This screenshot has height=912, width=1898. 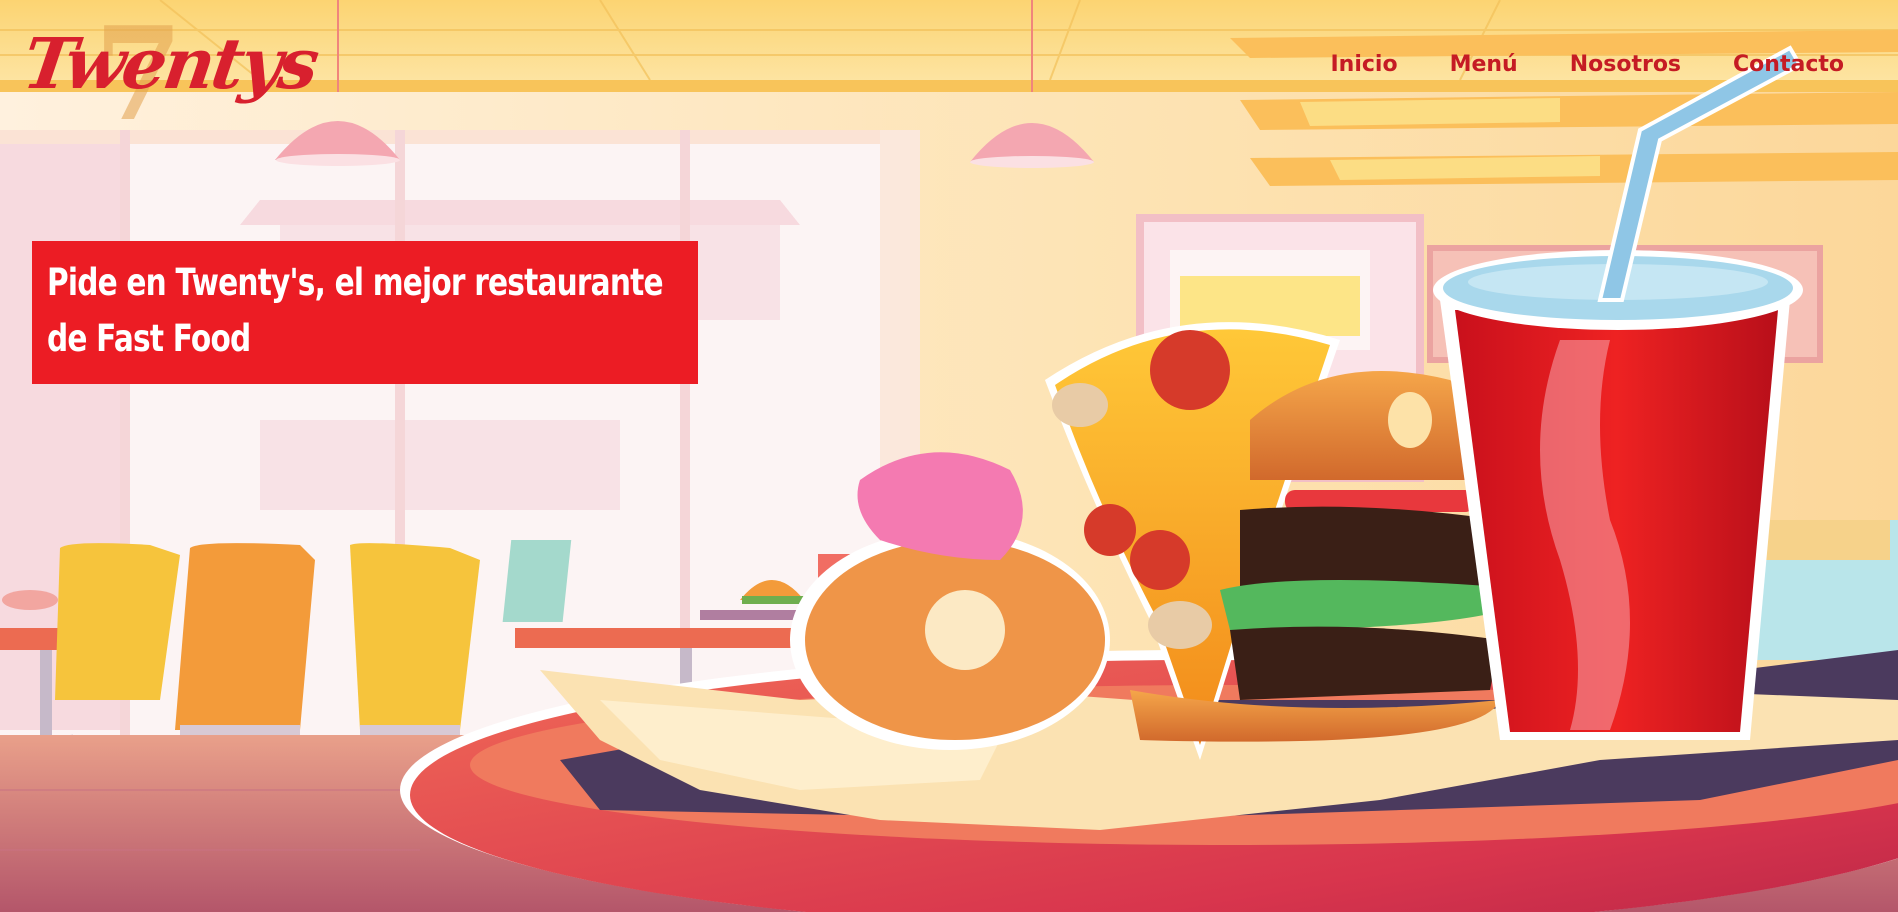 What do you see at coordinates (1484, 64) in the screenshot?
I see `nav-link-menu: Menú` at bounding box center [1484, 64].